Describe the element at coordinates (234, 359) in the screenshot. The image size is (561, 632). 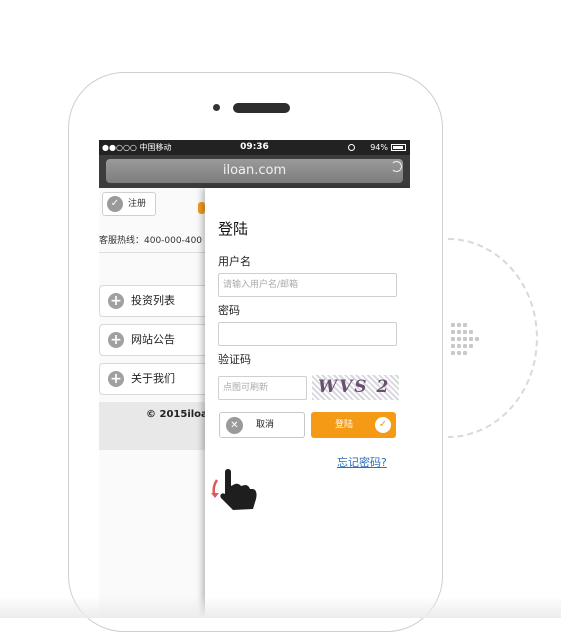
I see `captcha-label: 验证码` at that location.